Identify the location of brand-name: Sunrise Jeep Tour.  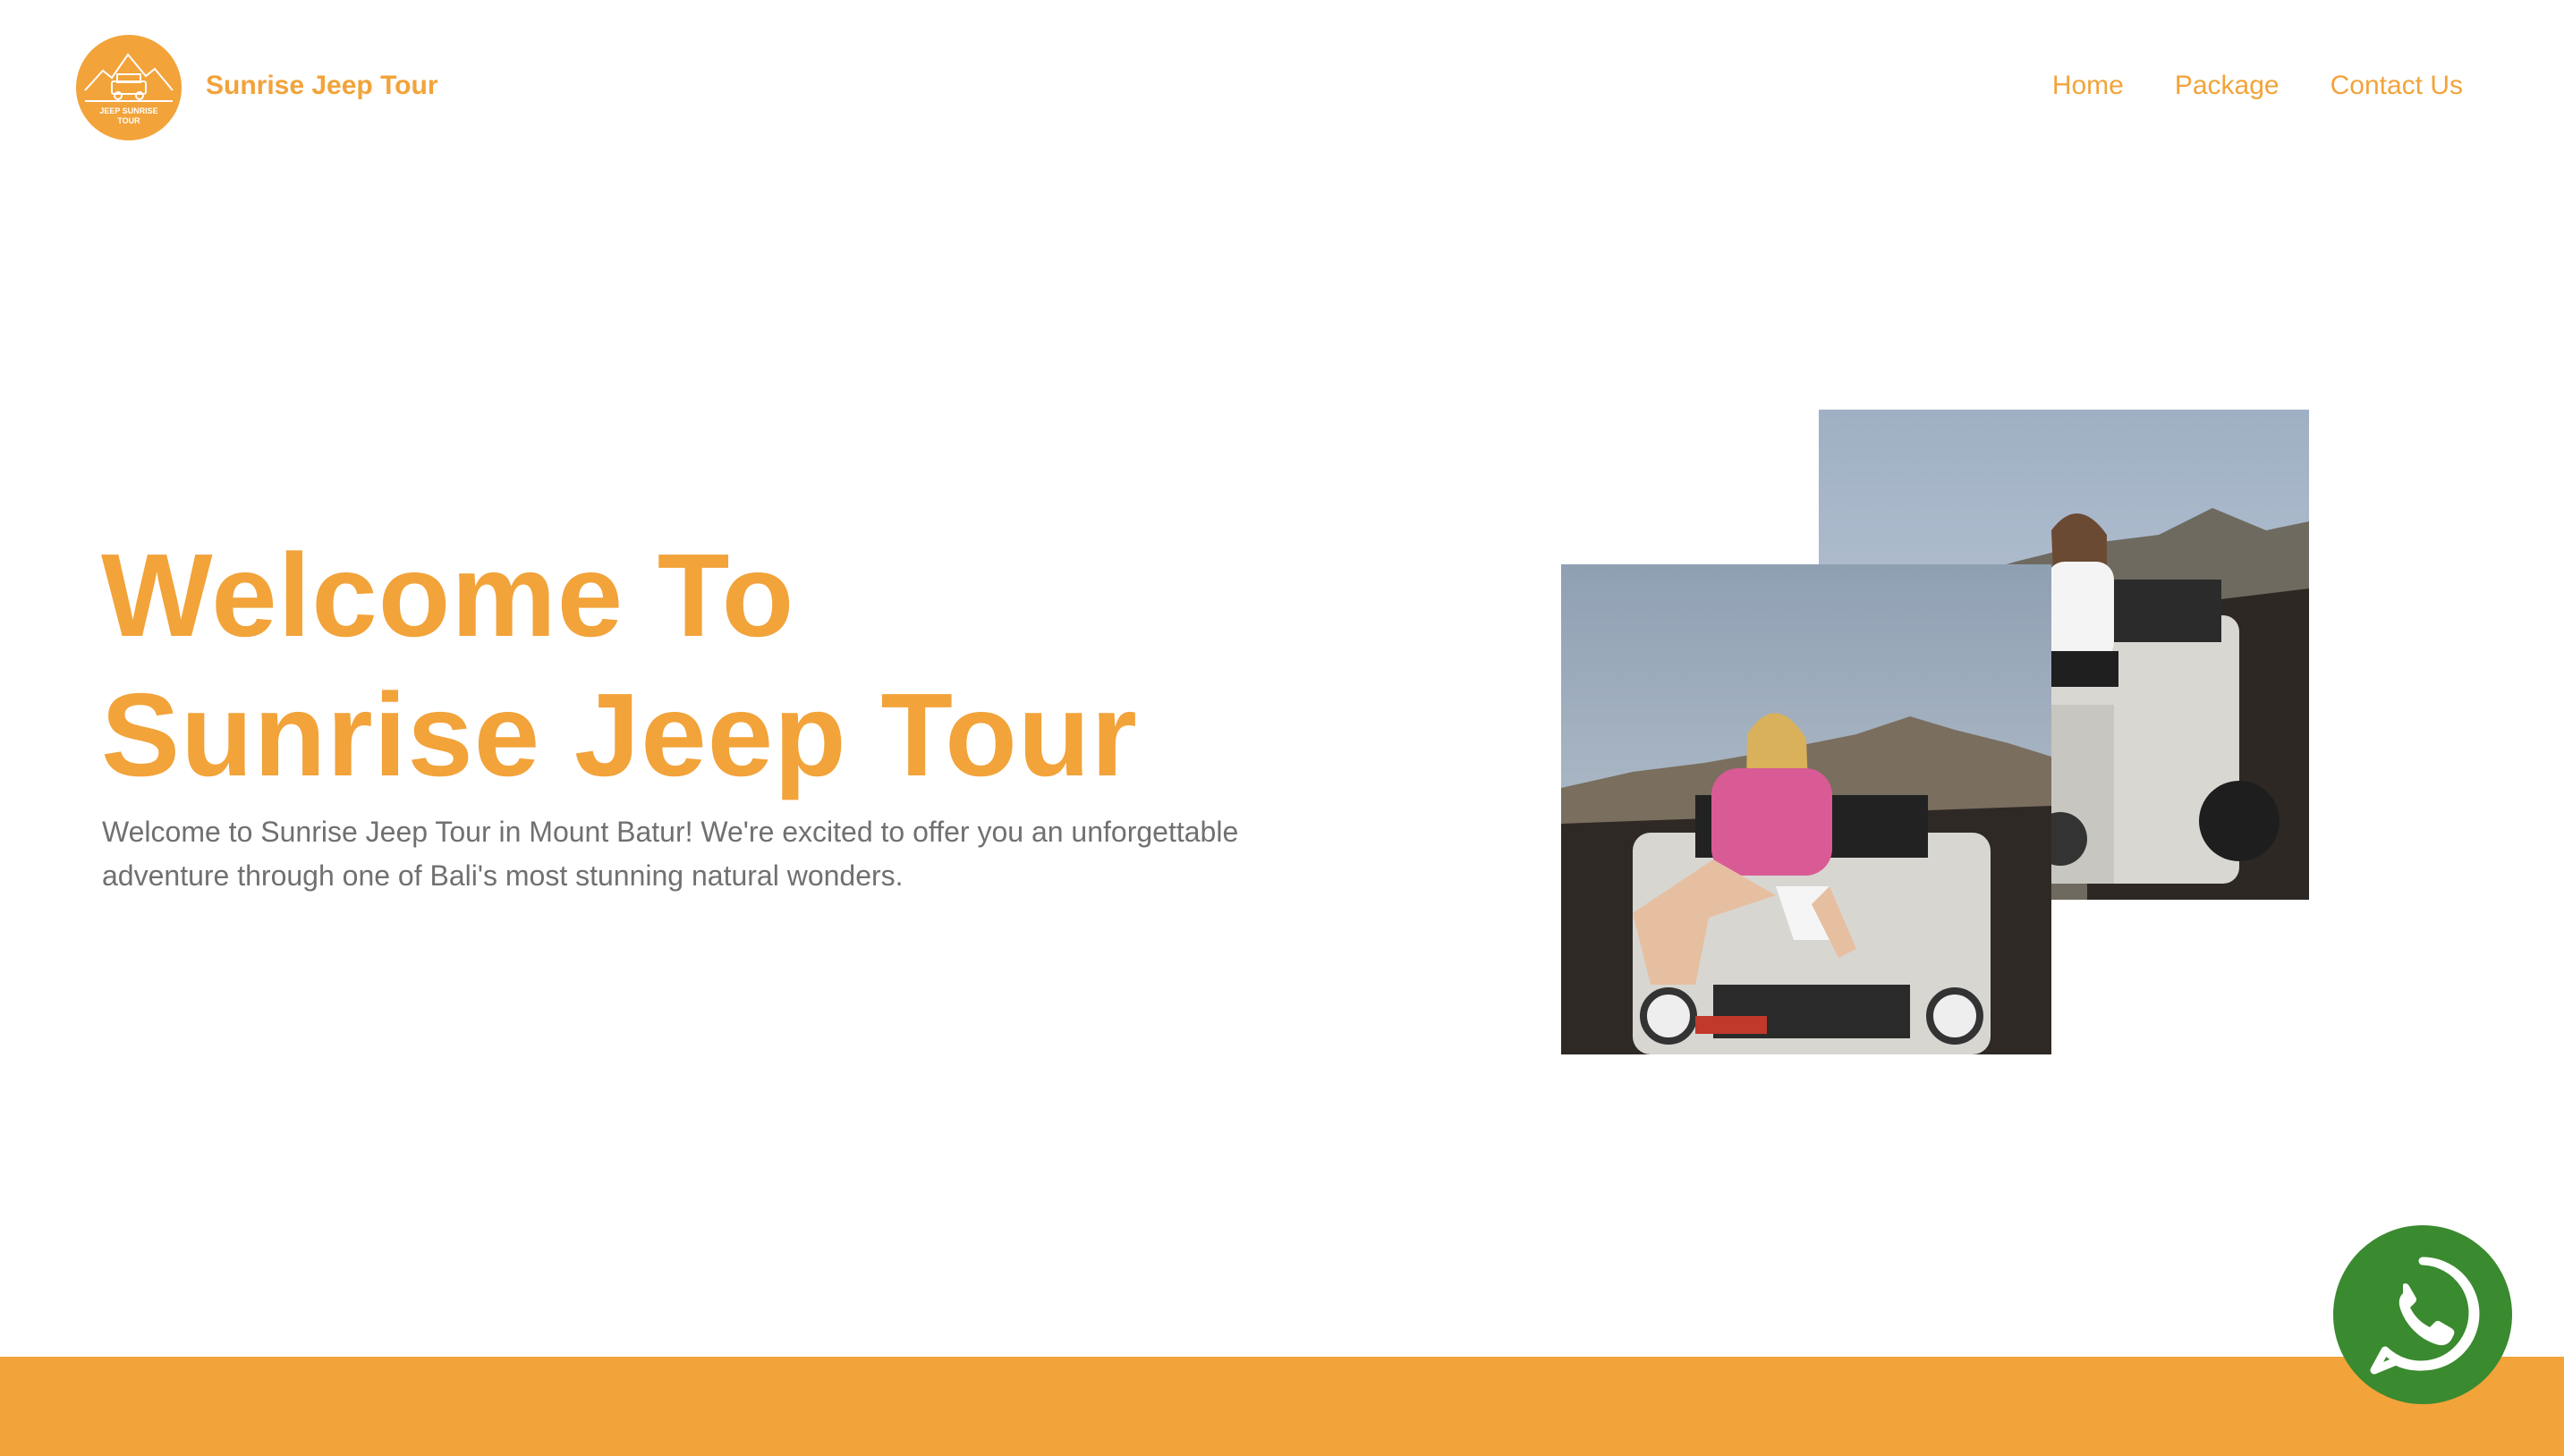
(322, 86).